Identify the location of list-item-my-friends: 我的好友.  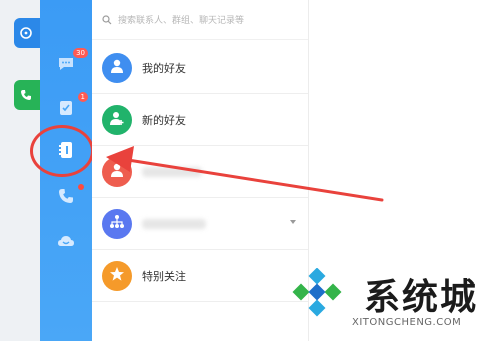
(200, 68).